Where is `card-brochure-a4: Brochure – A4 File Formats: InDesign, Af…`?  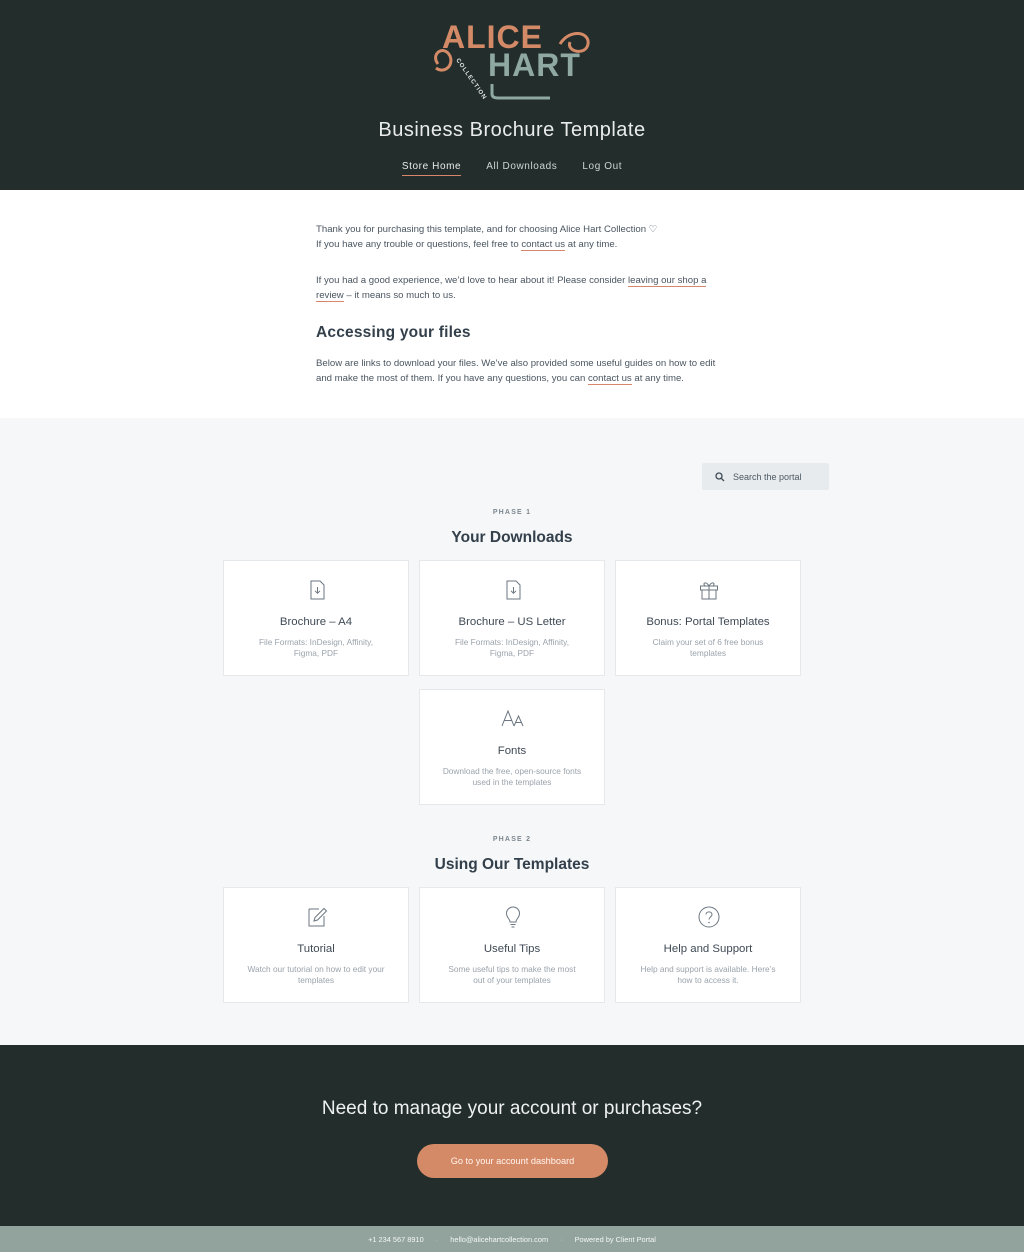
card-brochure-a4: Brochure – A4 File Formats: InDesign, Af… is located at coordinates (316, 618).